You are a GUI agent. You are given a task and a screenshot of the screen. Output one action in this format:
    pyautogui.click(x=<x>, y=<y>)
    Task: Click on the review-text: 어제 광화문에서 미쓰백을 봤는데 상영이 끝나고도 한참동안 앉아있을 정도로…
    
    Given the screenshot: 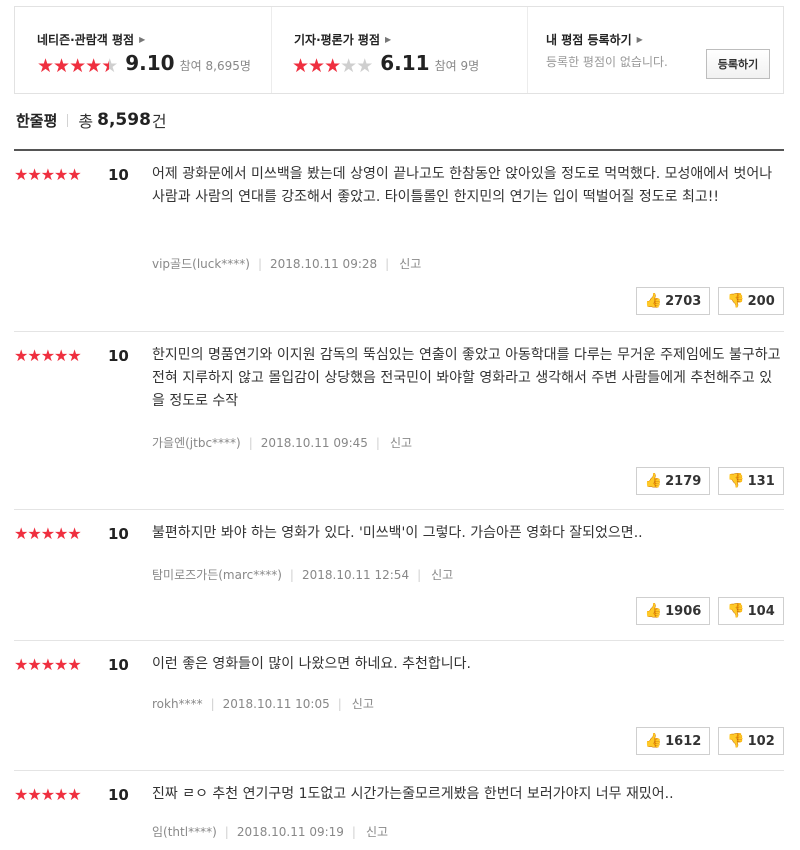 What is the action you would take?
    pyautogui.click(x=462, y=185)
    